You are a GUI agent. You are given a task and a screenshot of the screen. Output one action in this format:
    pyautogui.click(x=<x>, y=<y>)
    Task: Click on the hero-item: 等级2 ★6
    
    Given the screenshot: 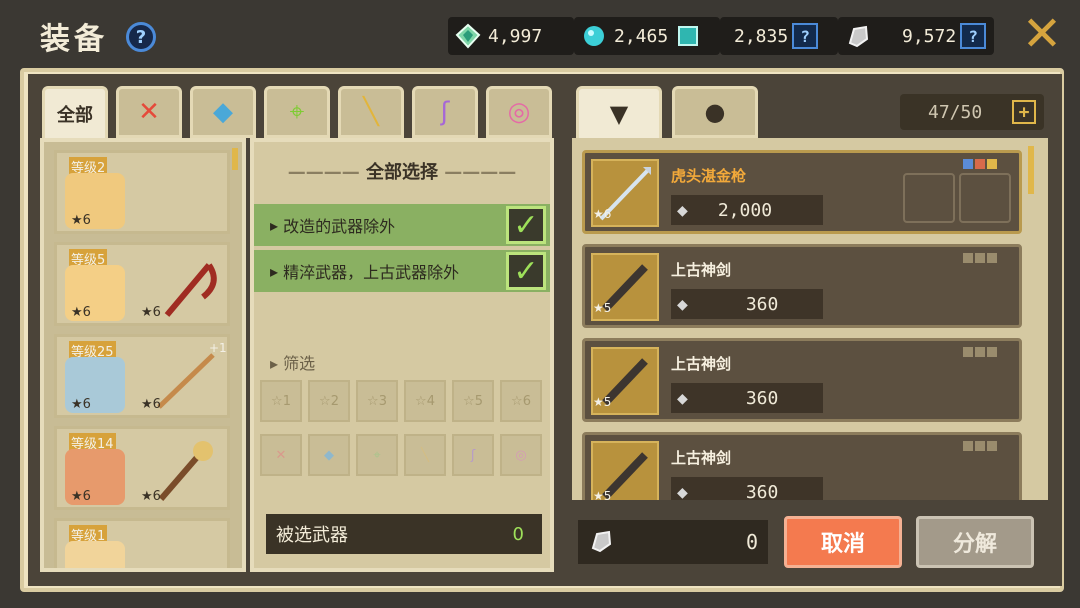 What is the action you would take?
    pyautogui.click(x=142, y=192)
    